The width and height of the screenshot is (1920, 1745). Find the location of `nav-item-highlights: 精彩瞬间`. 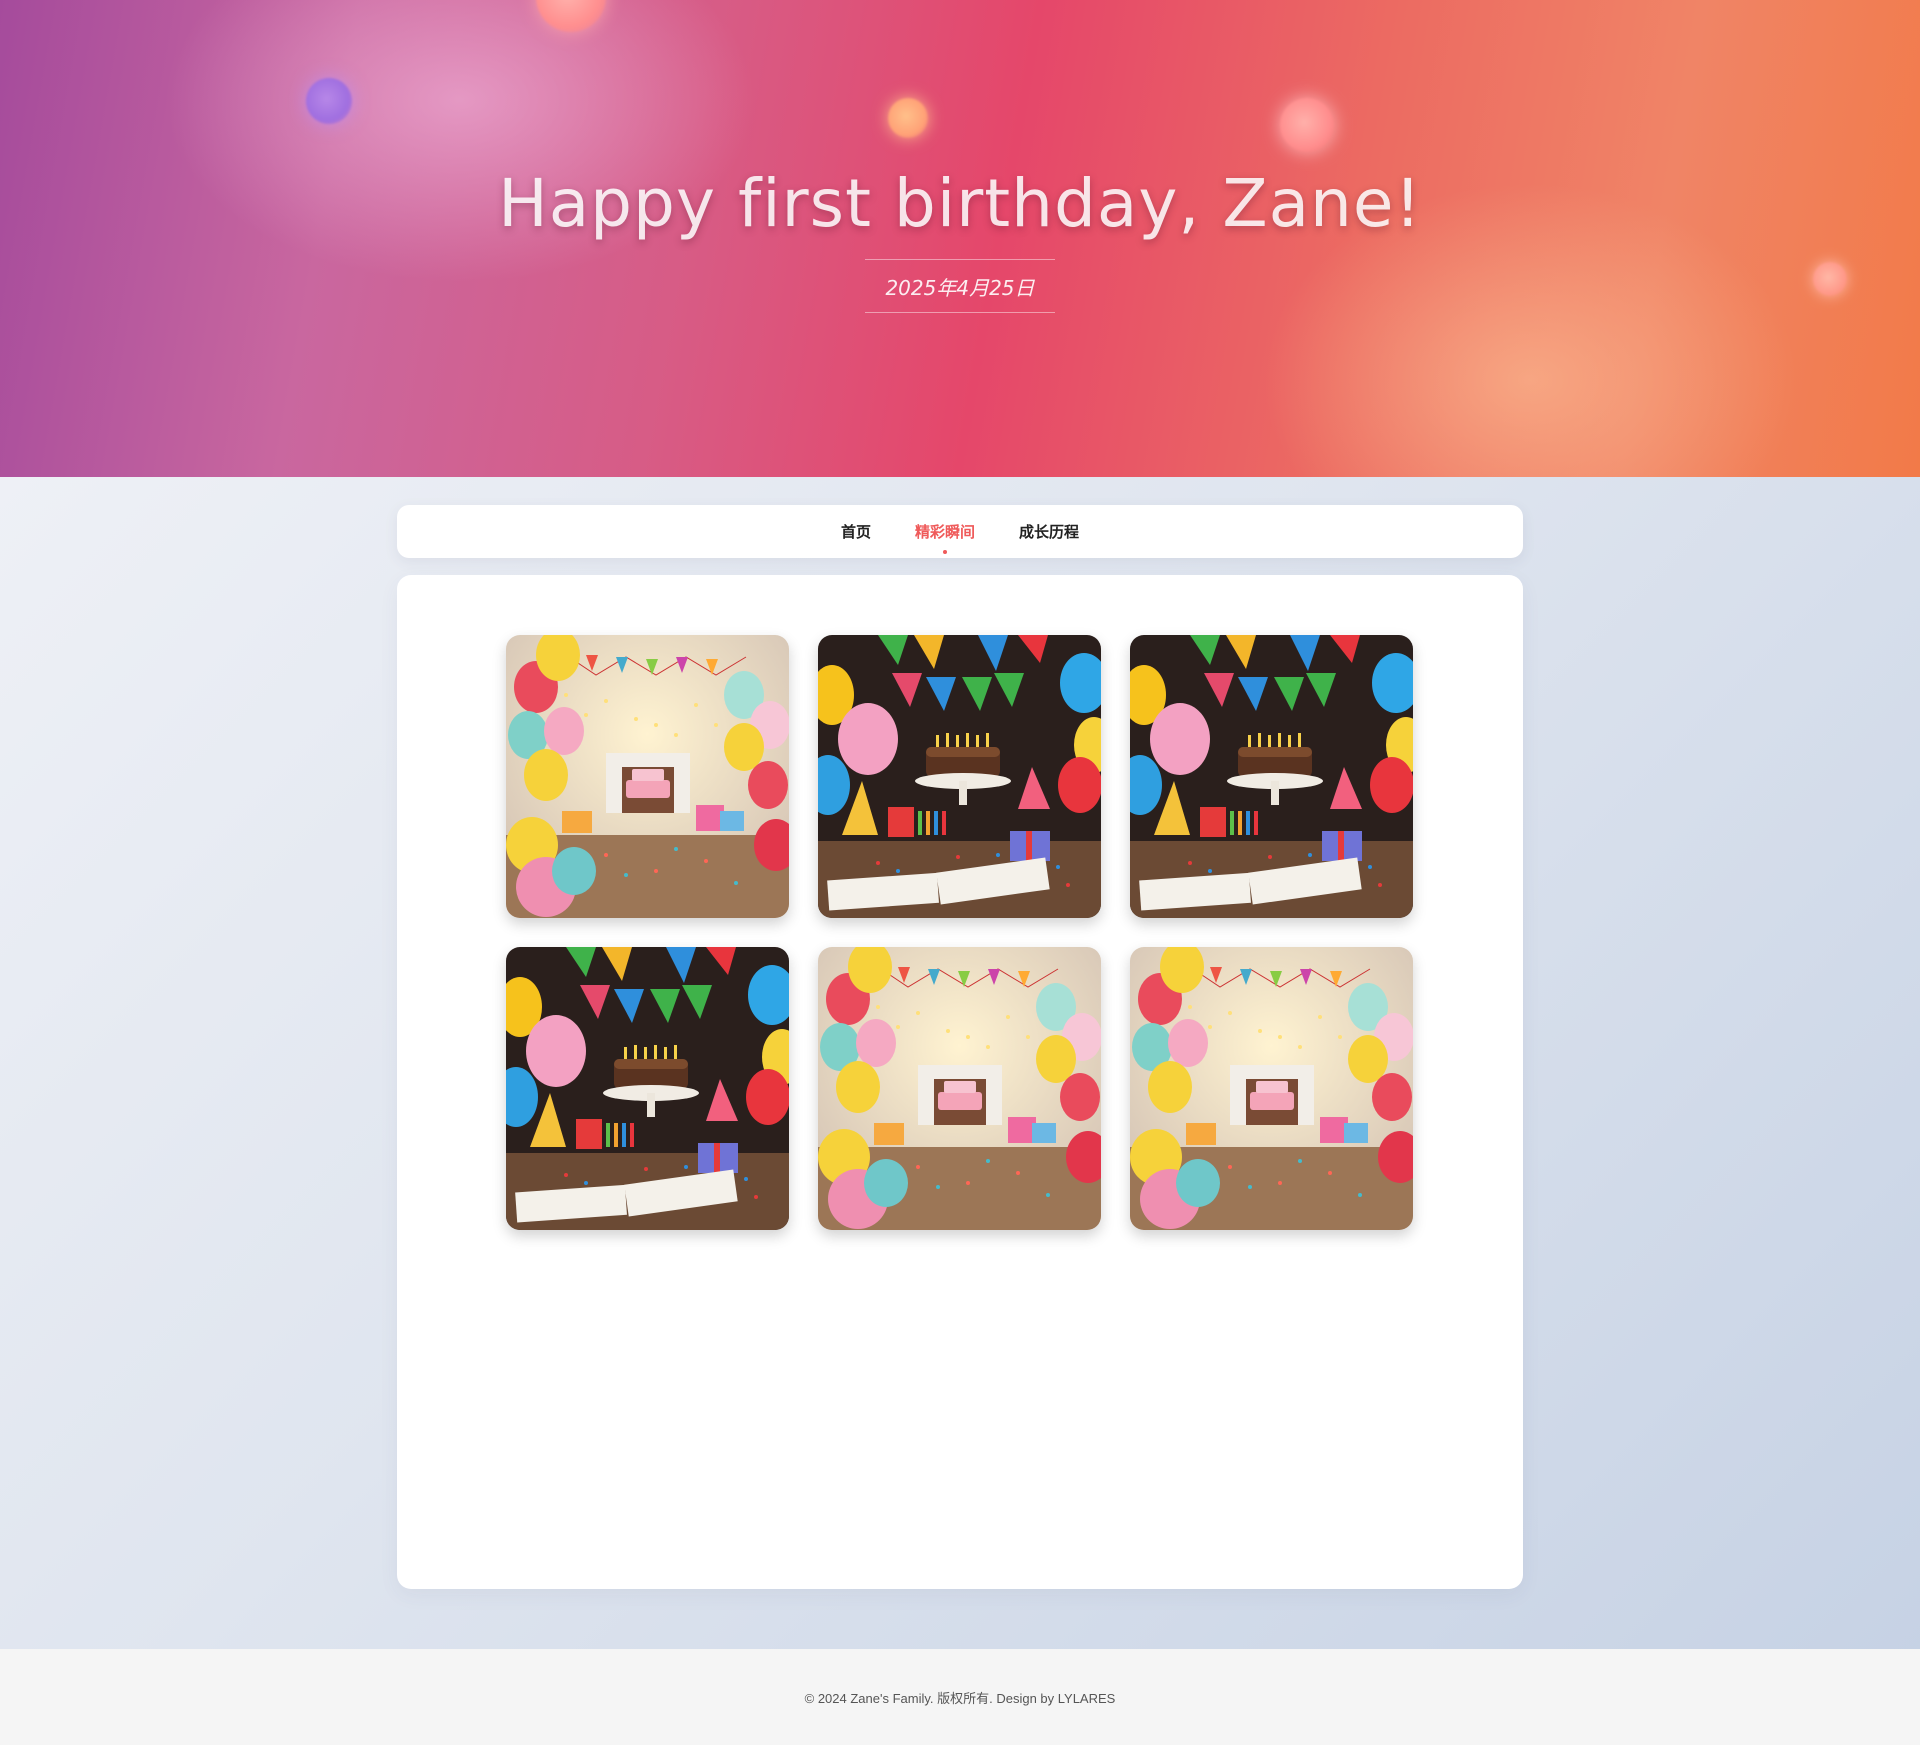

nav-item-highlights: 精彩瞬间 is located at coordinates (945, 535).